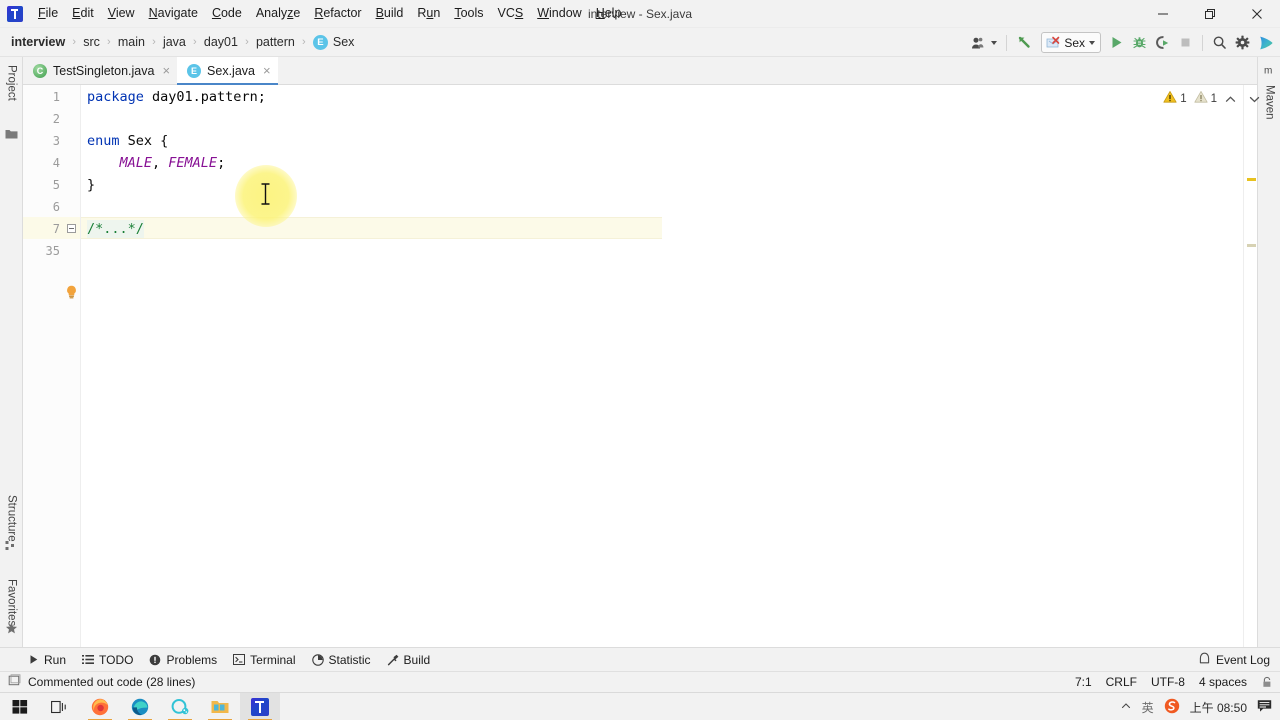 This screenshot has height=720, width=1280. What do you see at coordinates (1267, 682) in the screenshot?
I see `read-write-lock-icon` at bounding box center [1267, 682].